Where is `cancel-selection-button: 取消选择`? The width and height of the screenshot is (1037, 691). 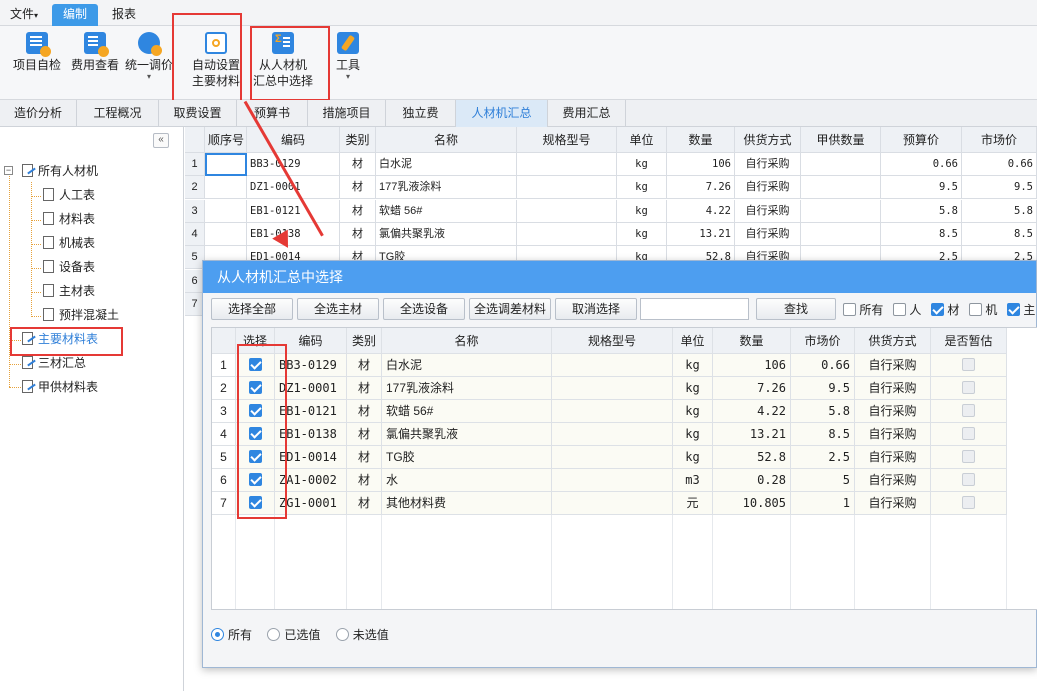
cancel-selection-button: 取消选择 is located at coordinates (596, 309).